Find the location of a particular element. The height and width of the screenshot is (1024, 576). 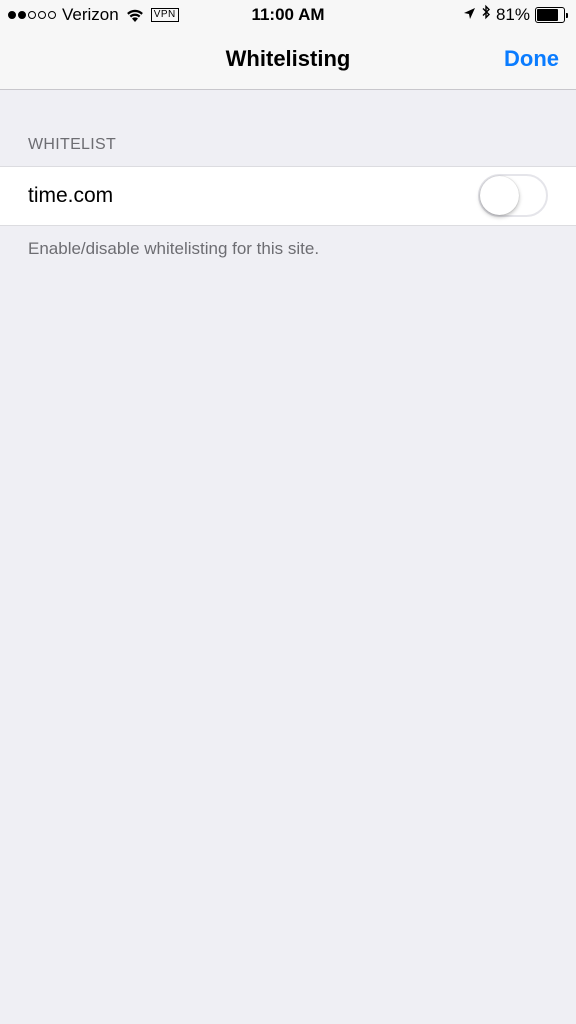

section-header: WHITELIST is located at coordinates (72, 144).